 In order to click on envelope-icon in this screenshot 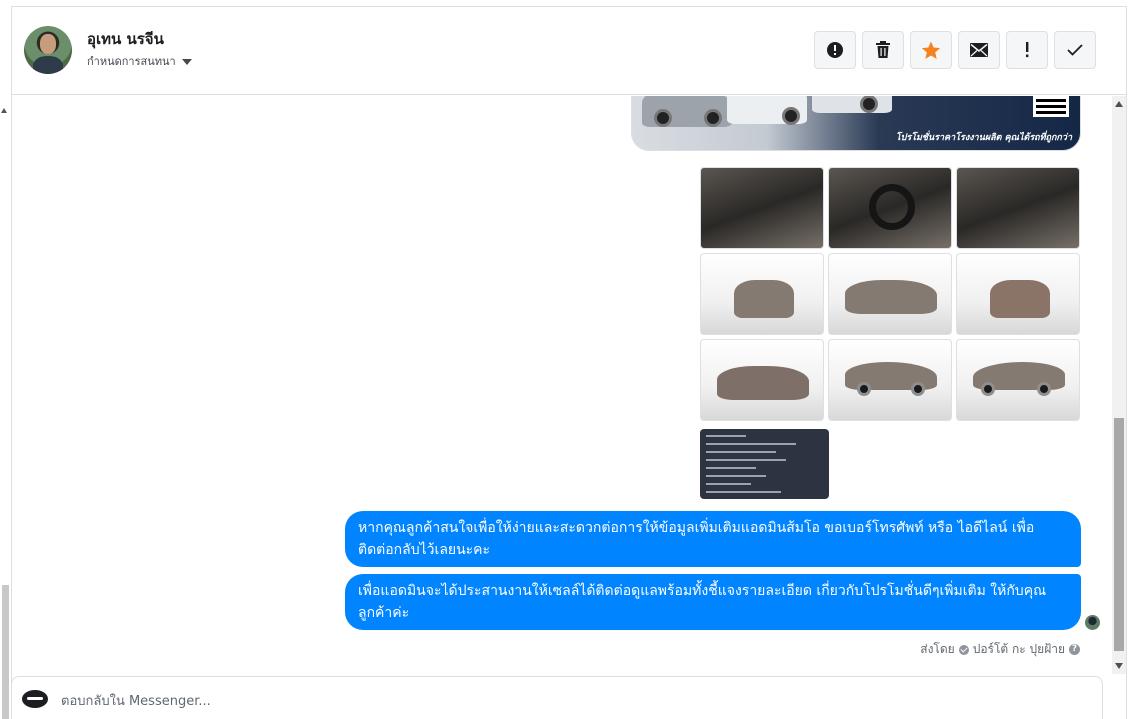, I will do `click(979, 50)`.